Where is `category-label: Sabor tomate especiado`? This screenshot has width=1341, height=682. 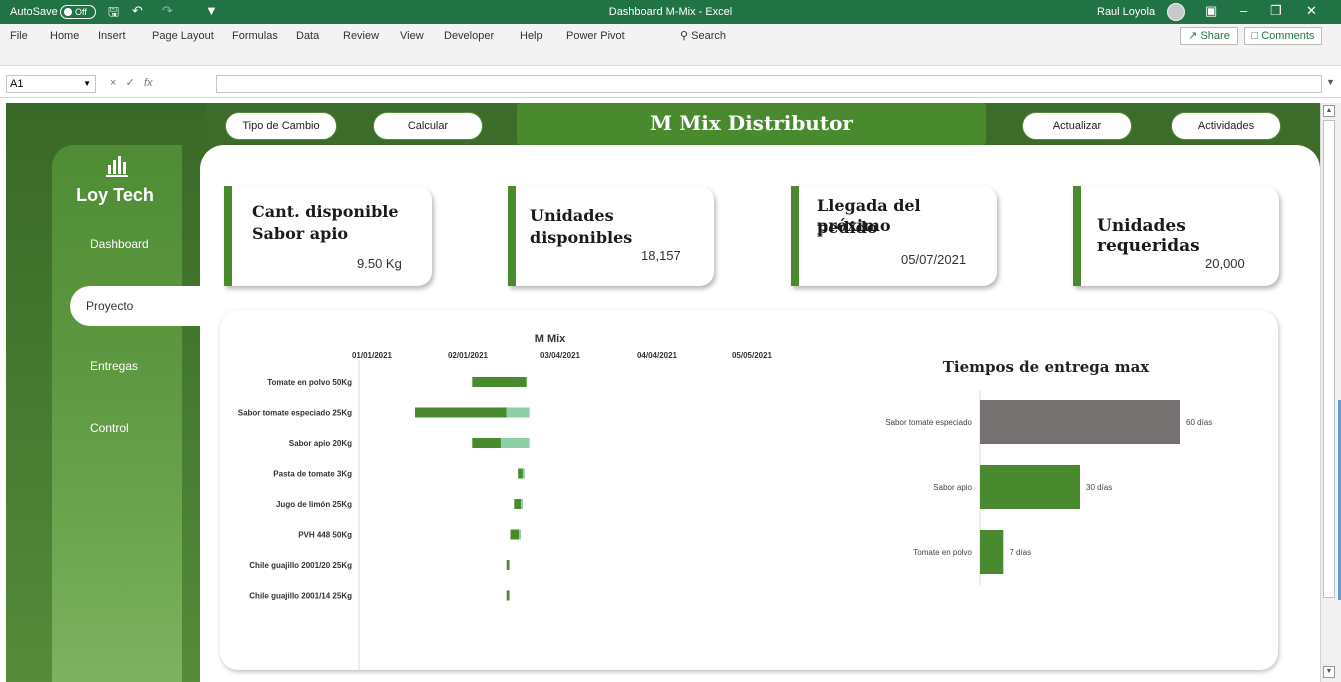 category-label: Sabor tomate especiado is located at coordinates (928, 422).